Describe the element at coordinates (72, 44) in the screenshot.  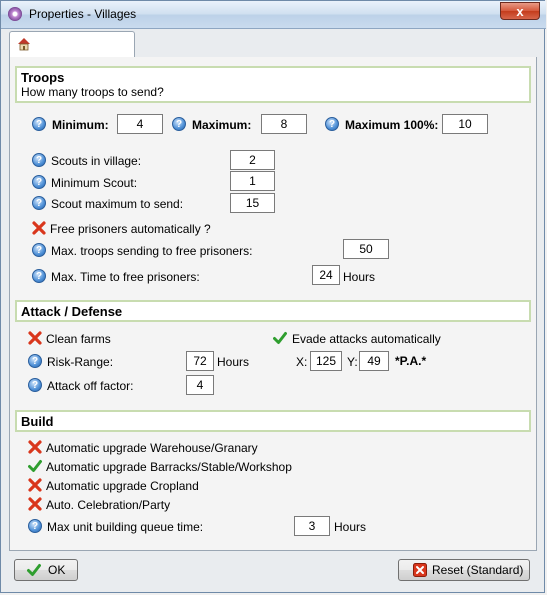
I see `tab-village` at that location.